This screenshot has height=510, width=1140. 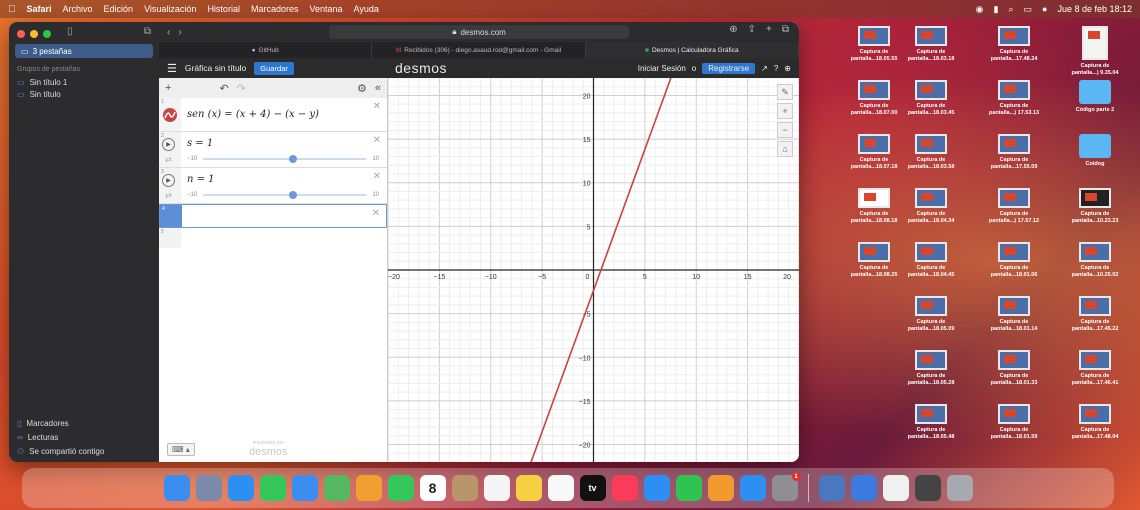 What do you see at coordinates (119, 9) in the screenshot?
I see `menu-edicion: Edición` at bounding box center [119, 9].